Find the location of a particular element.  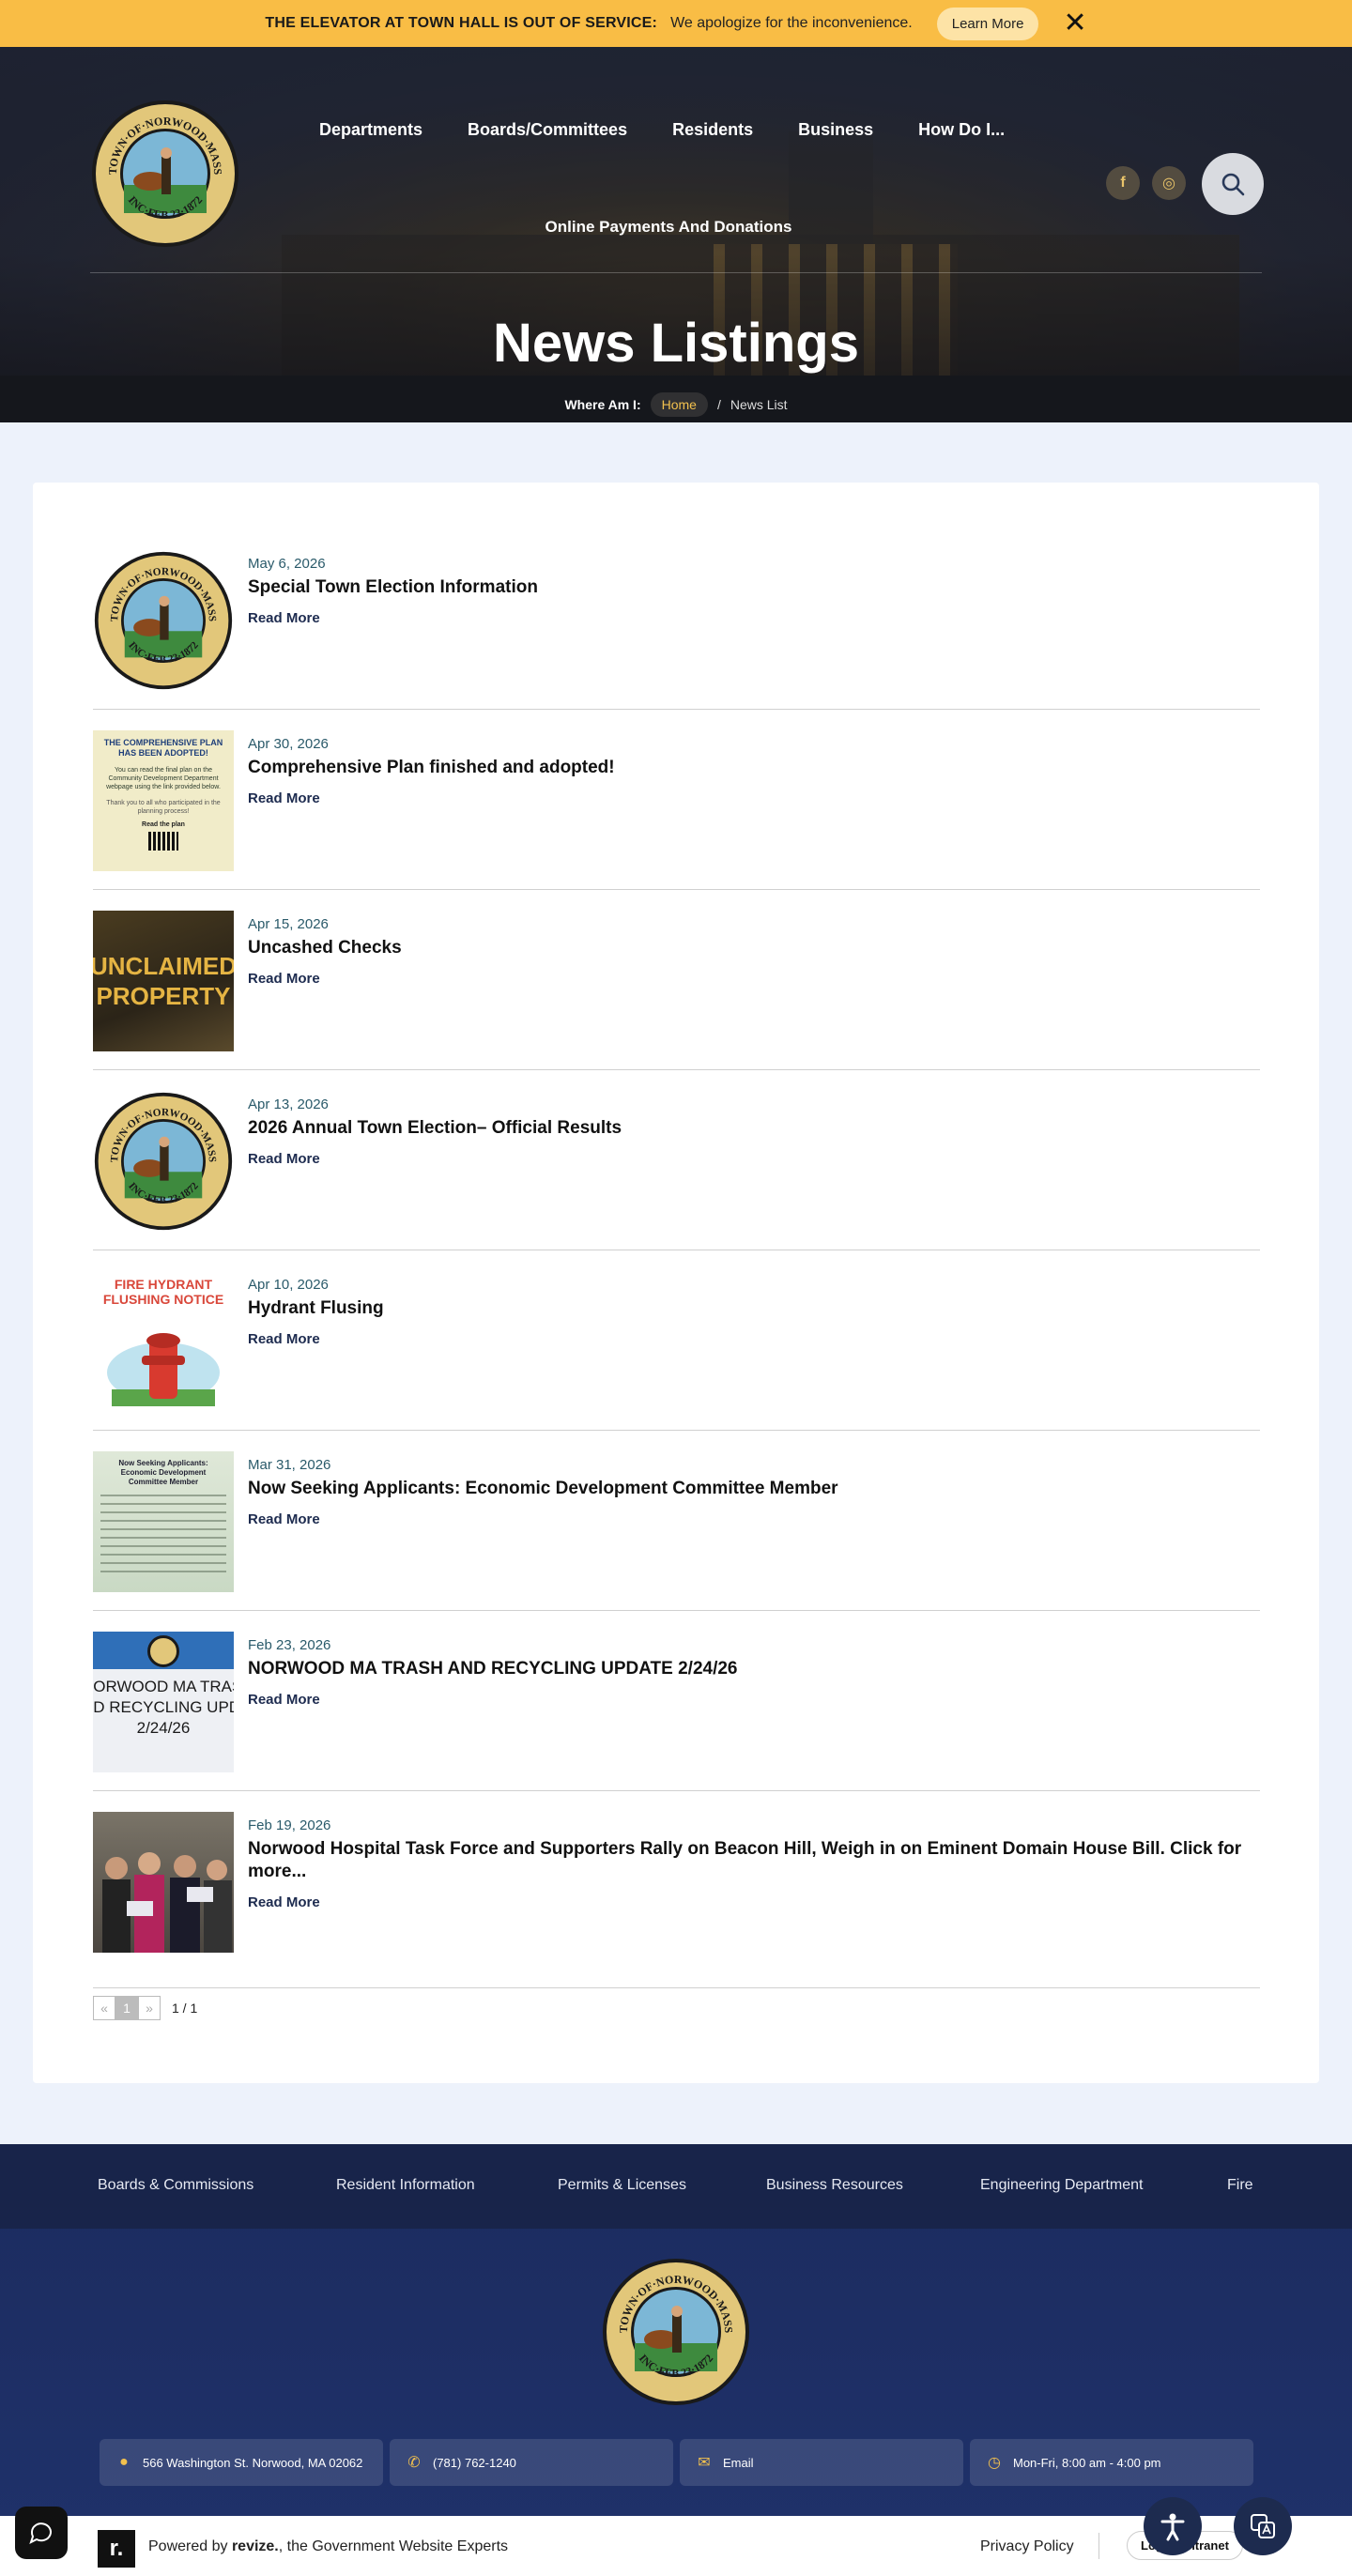

news-title: Uncashed Checks is located at coordinates (745, 948).